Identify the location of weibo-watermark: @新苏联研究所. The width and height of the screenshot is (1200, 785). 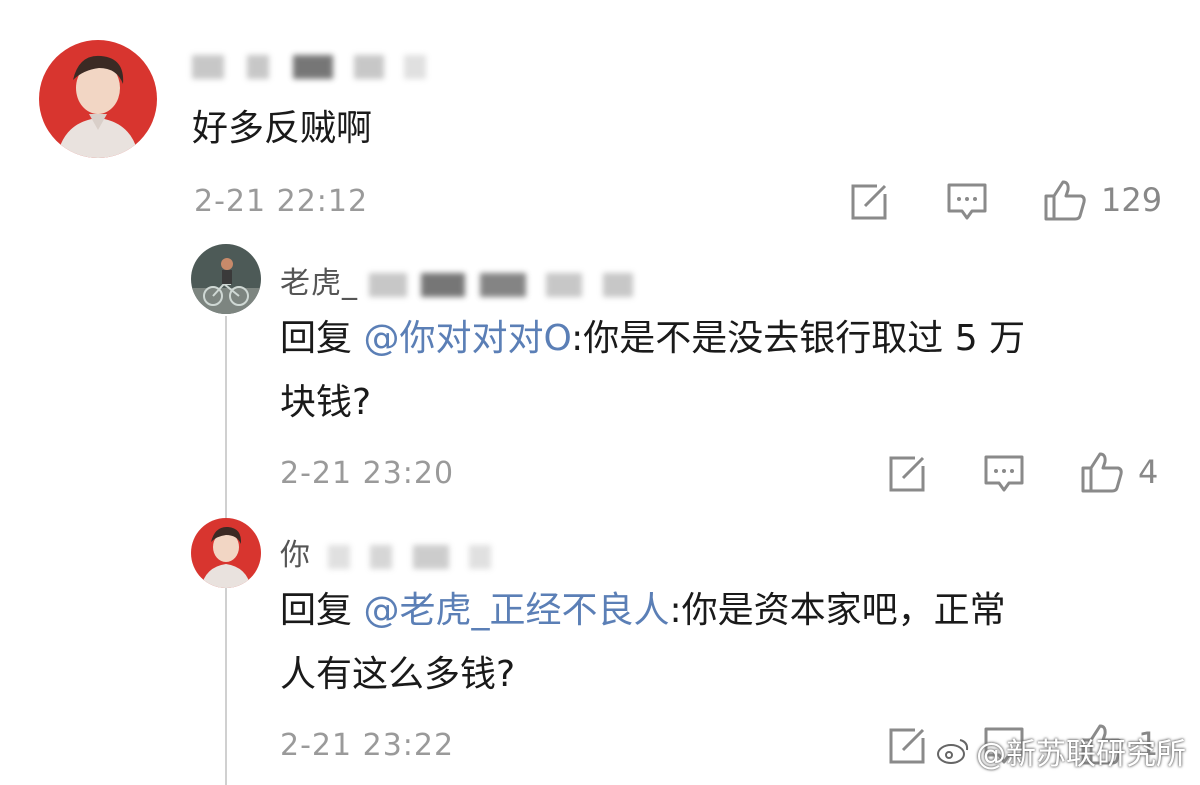
(1061, 751).